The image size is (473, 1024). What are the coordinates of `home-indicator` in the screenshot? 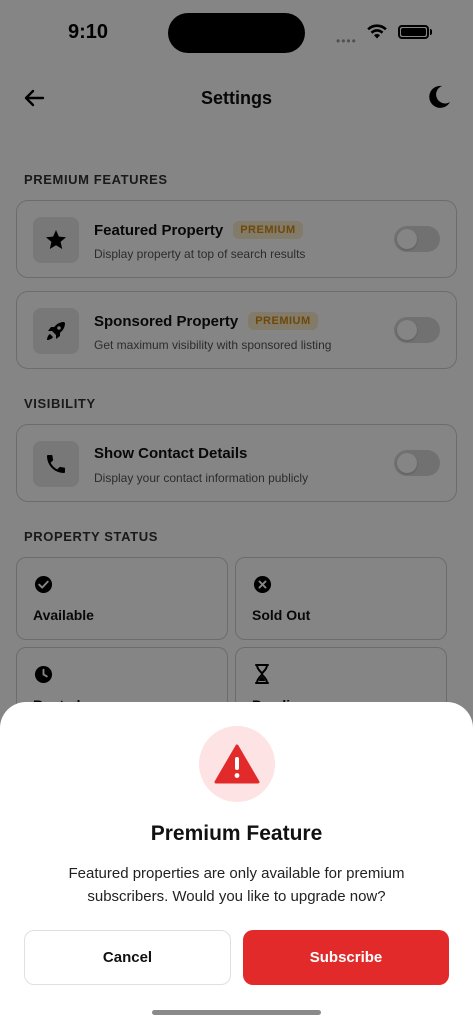 It's located at (236, 1012).